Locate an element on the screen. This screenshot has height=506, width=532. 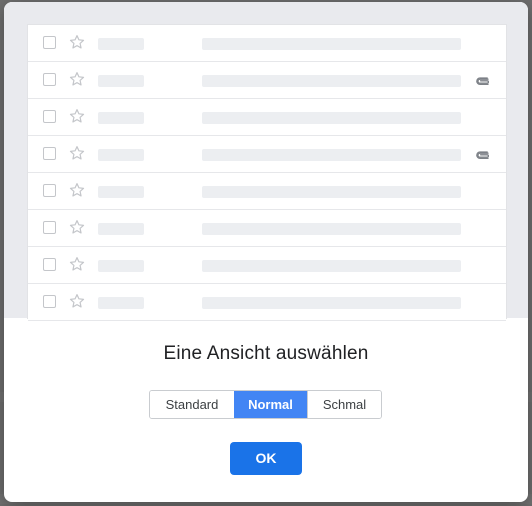
density-option-standard: Standard is located at coordinates (192, 404).